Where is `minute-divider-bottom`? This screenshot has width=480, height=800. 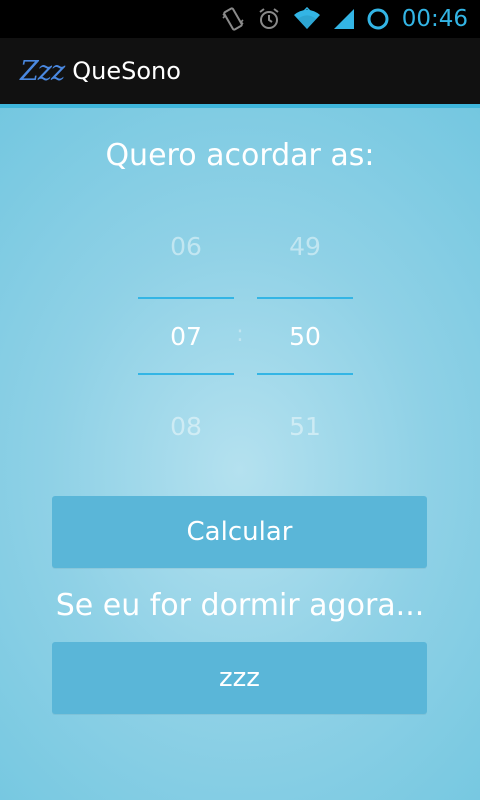
minute-divider-bottom is located at coordinates (305, 374).